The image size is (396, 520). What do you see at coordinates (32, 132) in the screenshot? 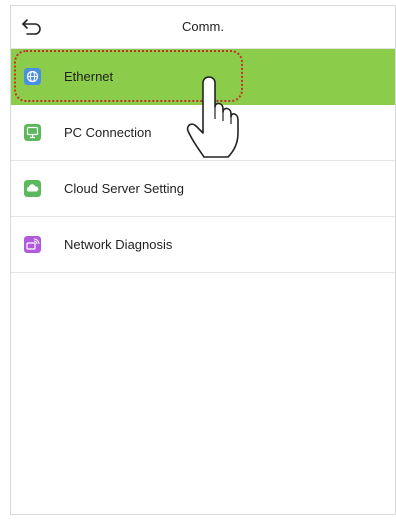
I see `monitor-icon` at bounding box center [32, 132].